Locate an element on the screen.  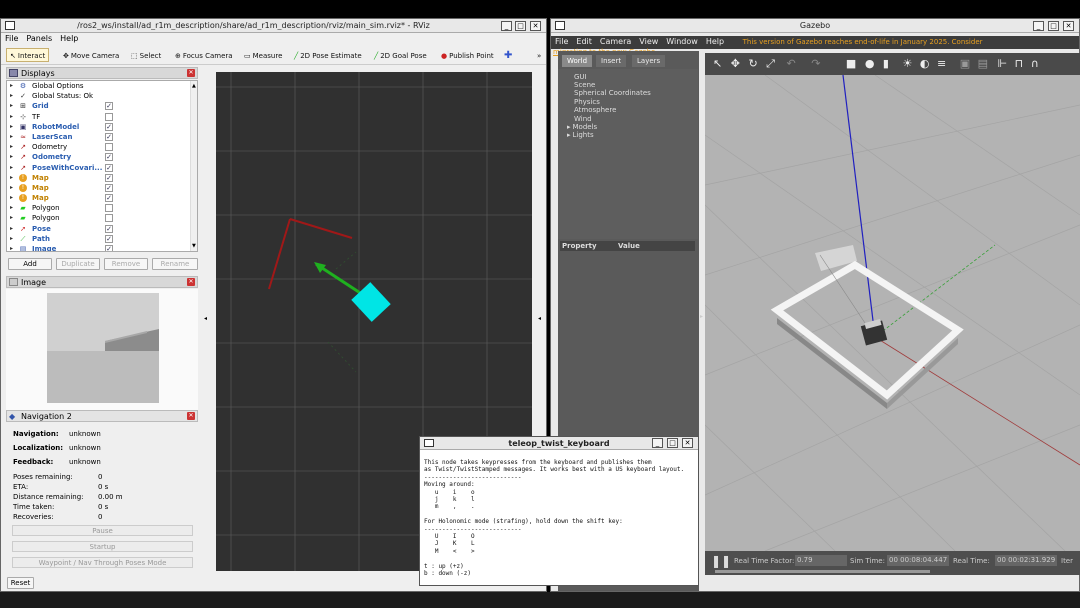
add-display-button: Add is located at coordinates (30, 264).